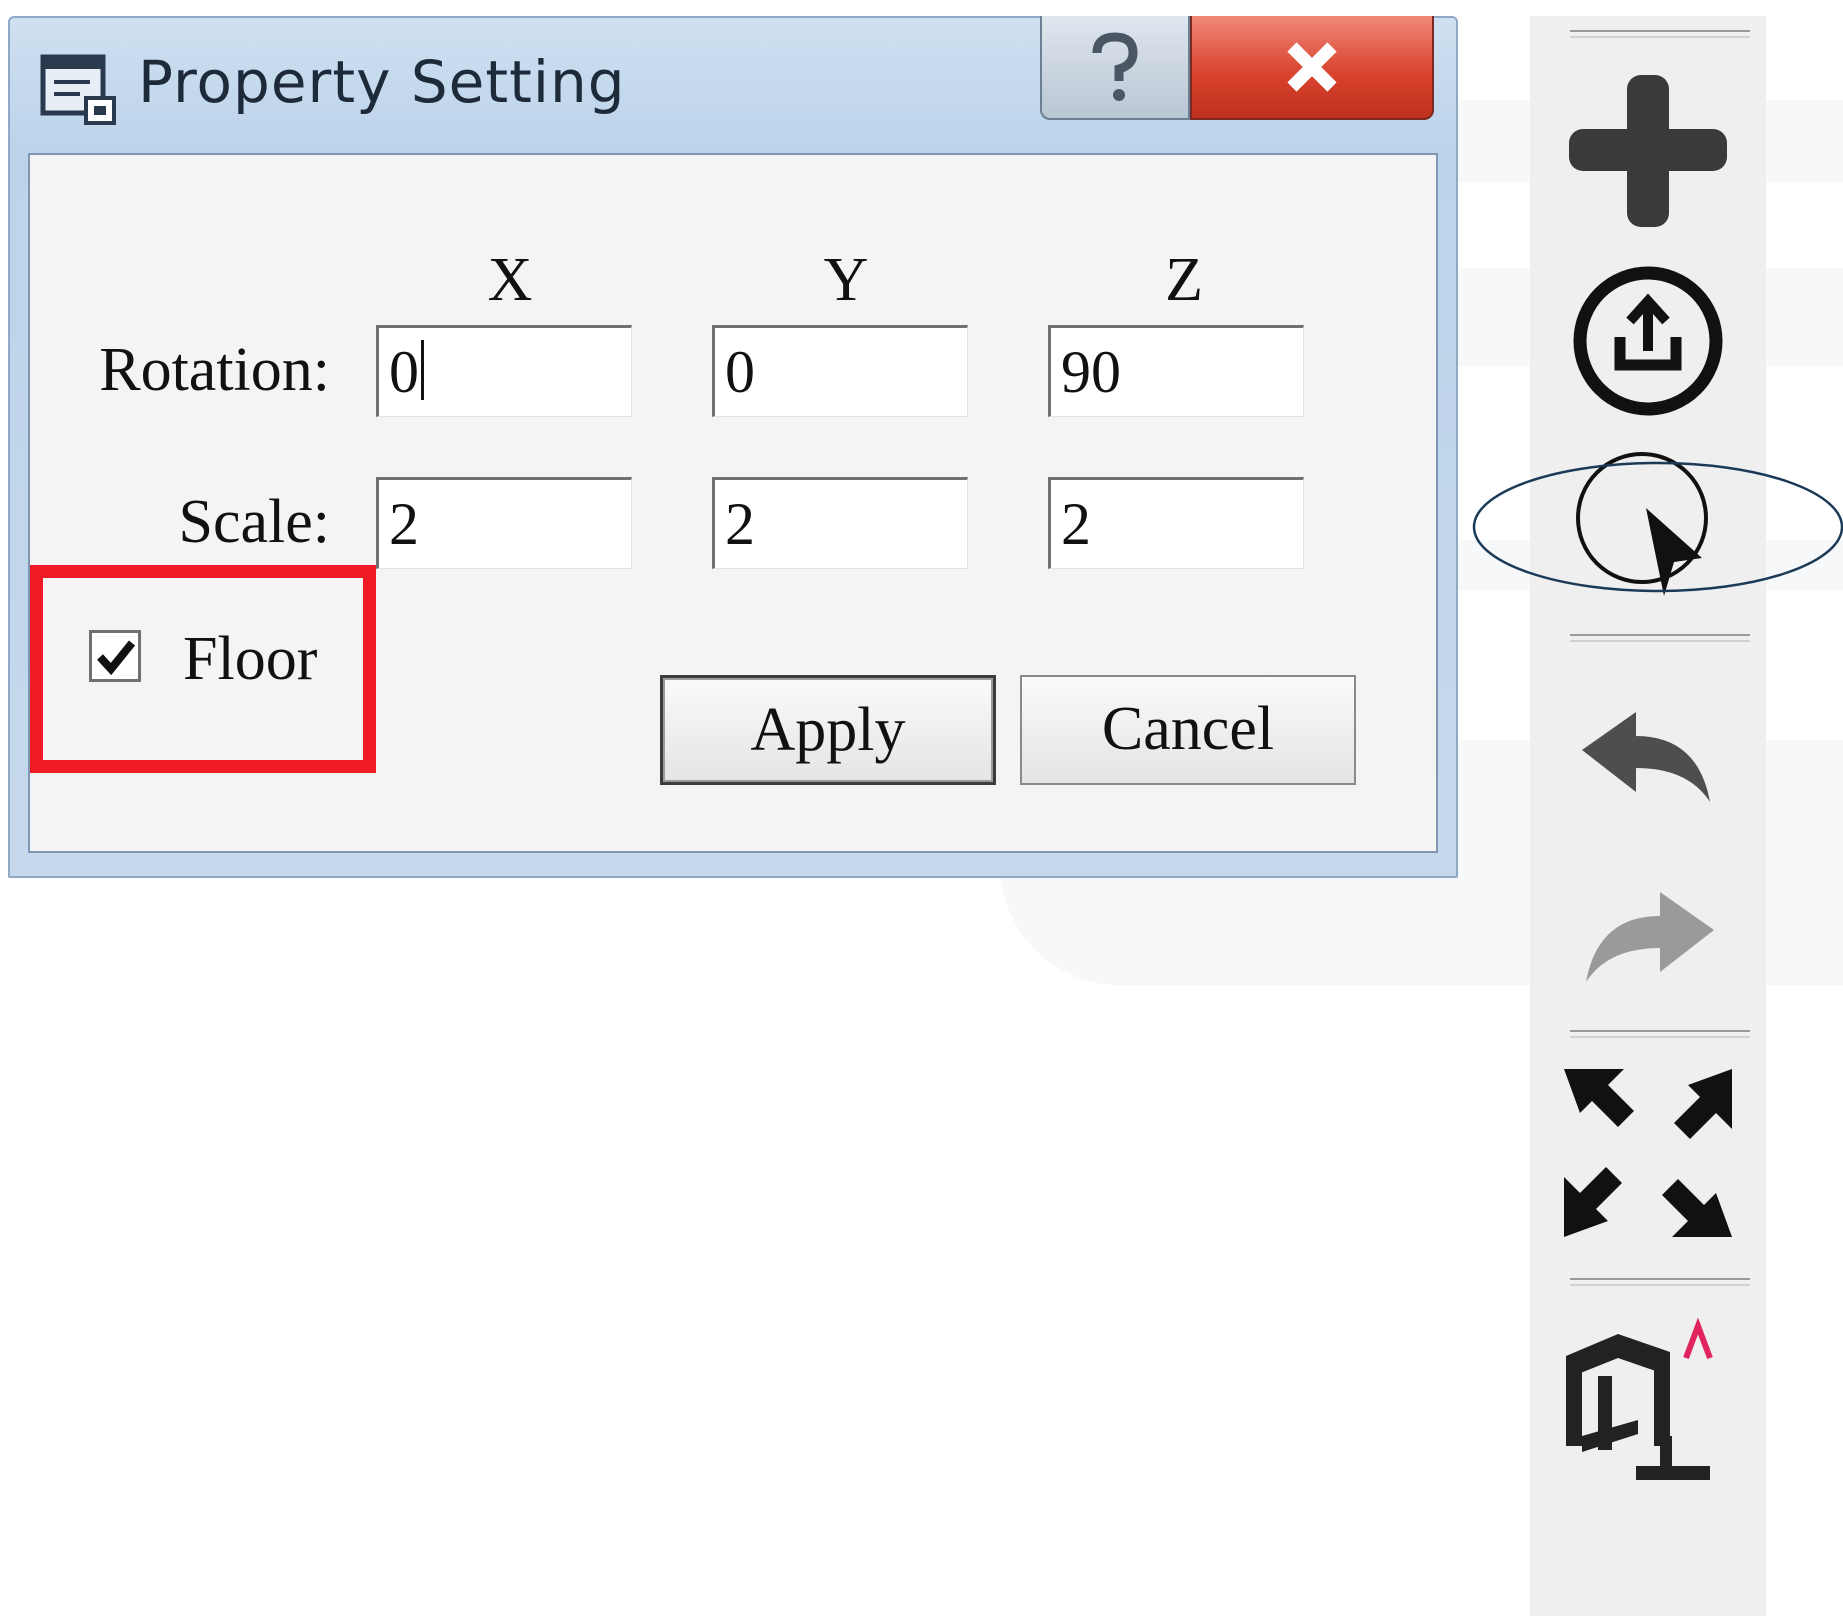 The width and height of the screenshot is (1843, 1616). I want to click on scale-z-input: 2, so click(1176, 523).